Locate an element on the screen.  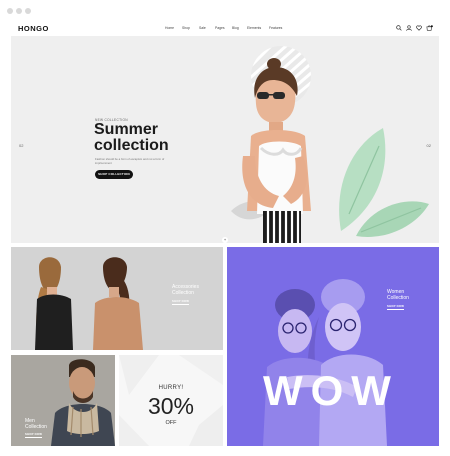
nav-item-home: Home is located at coordinates (173, 28).